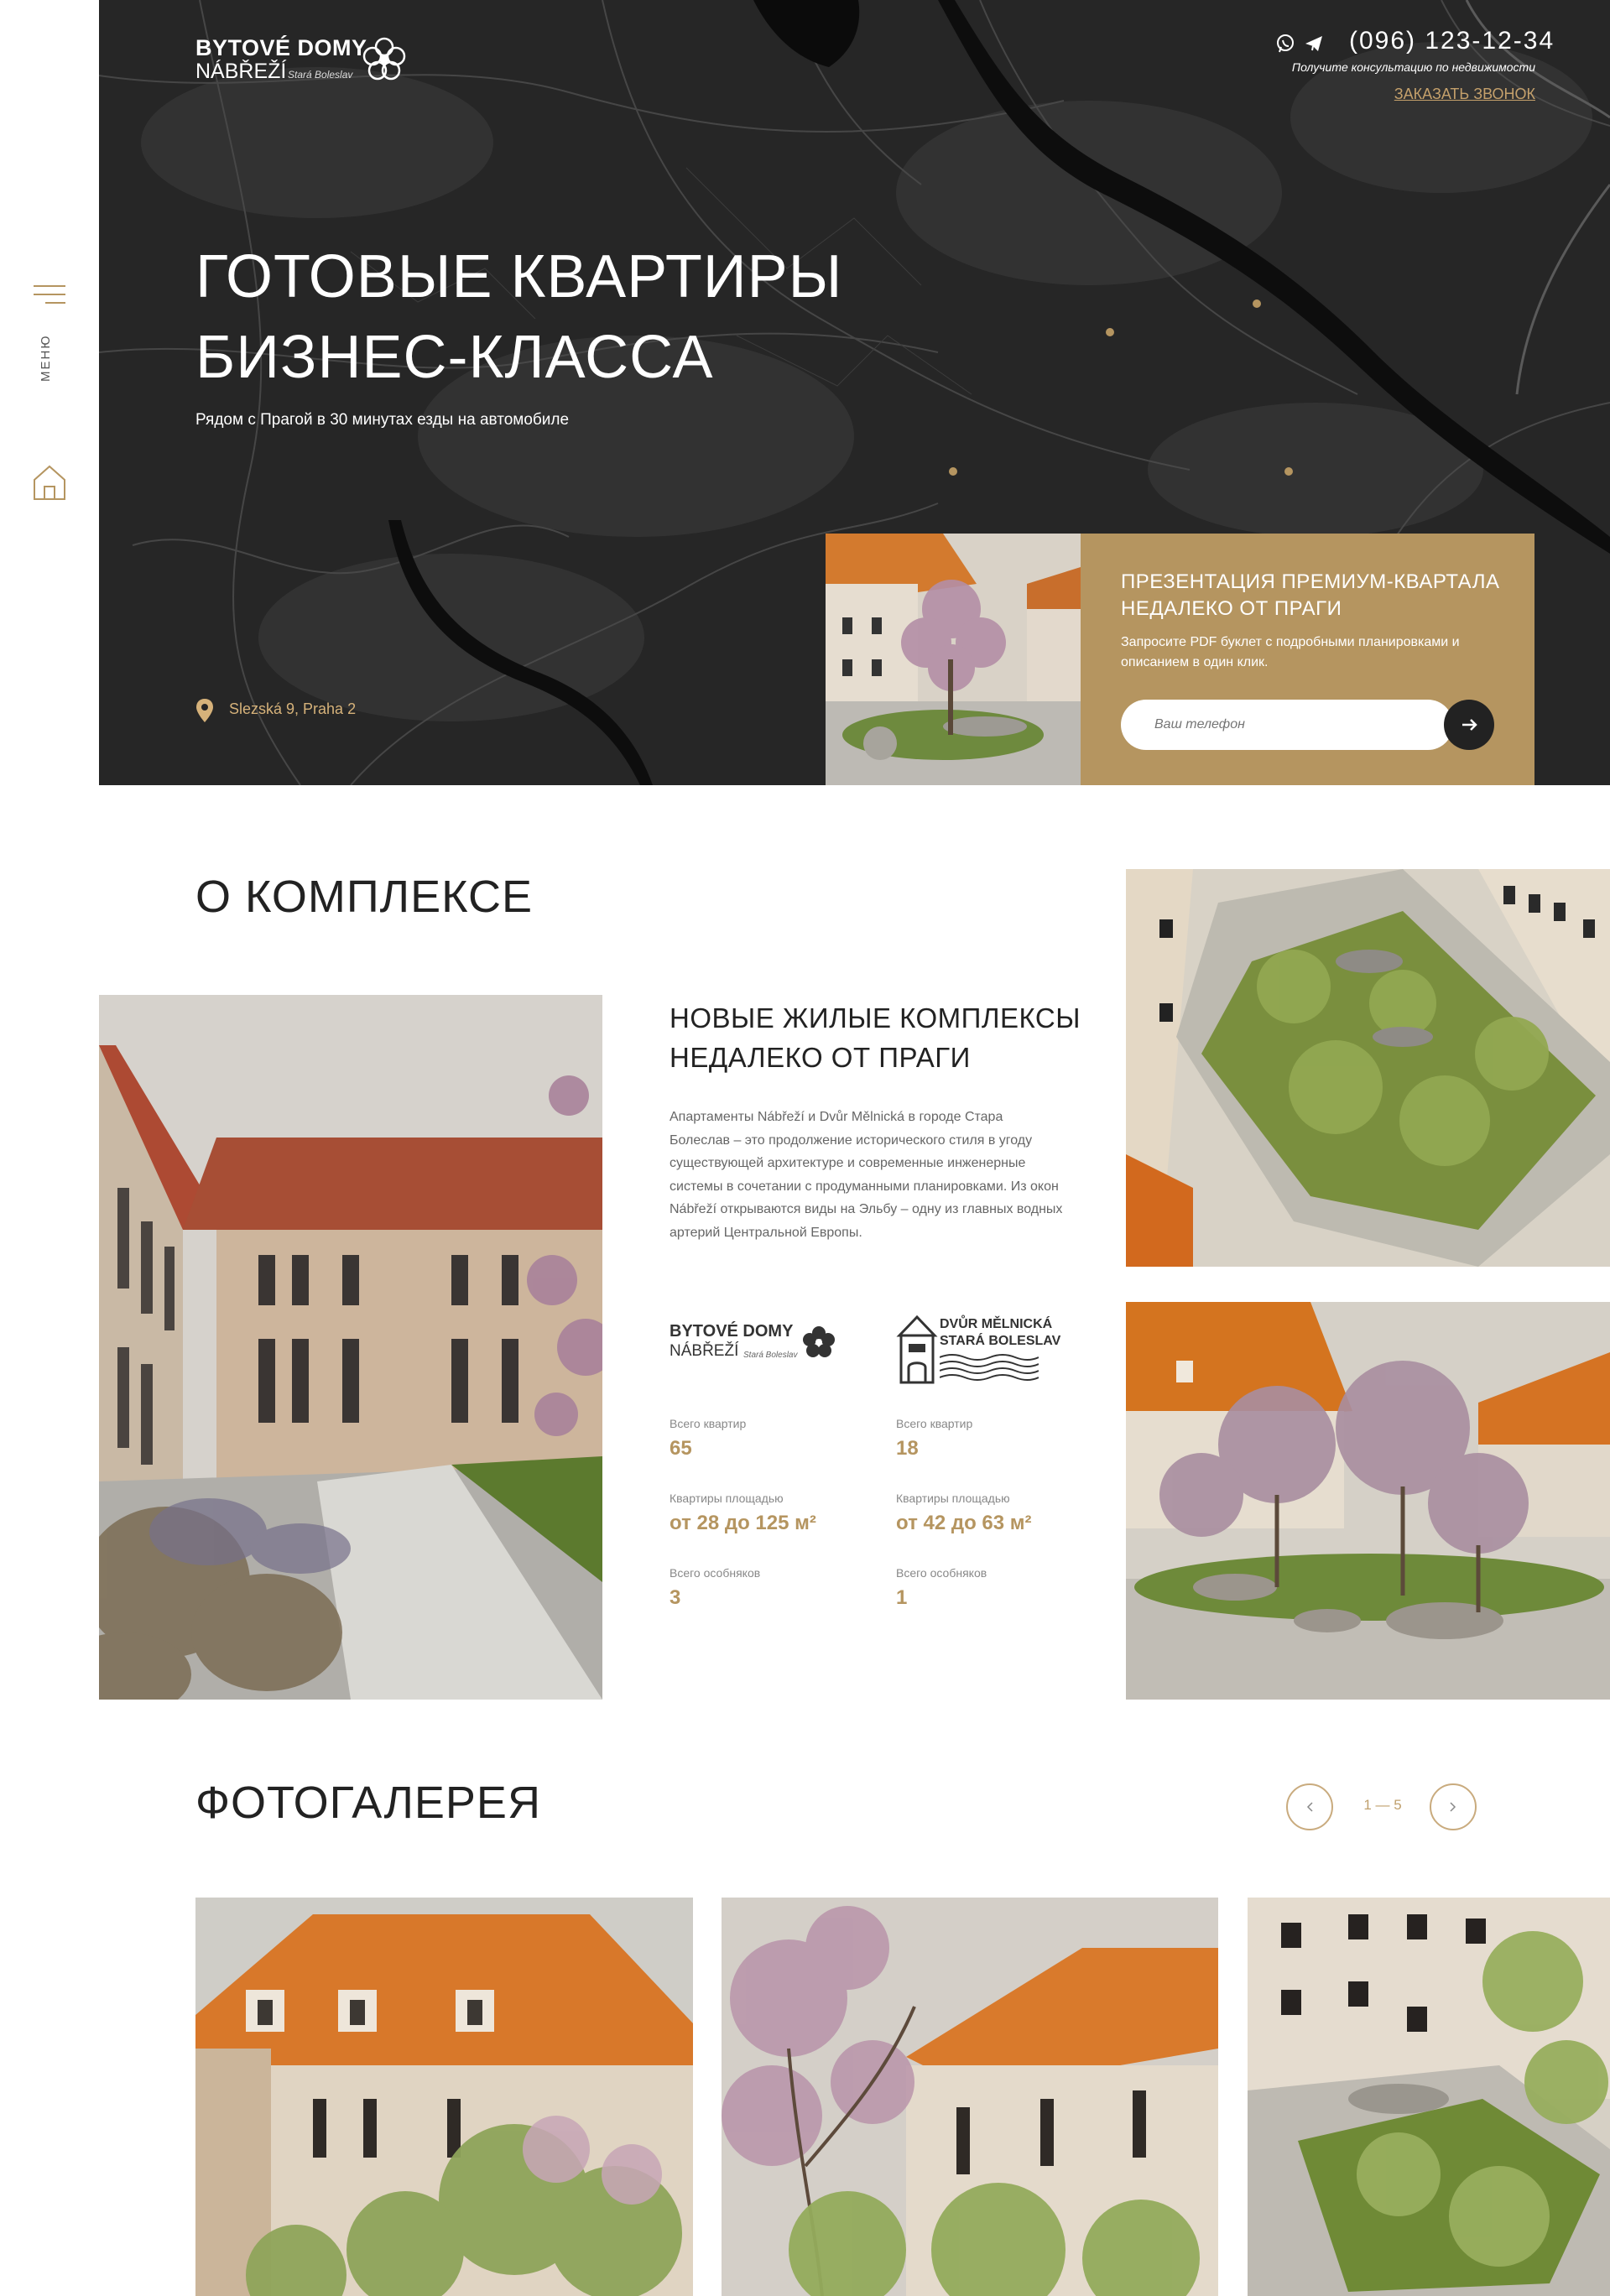 This screenshot has height=2296, width=1610. Describe the element at coordinates (902, 1598) in the screenshot. I see `stat-value: 1` at that location.